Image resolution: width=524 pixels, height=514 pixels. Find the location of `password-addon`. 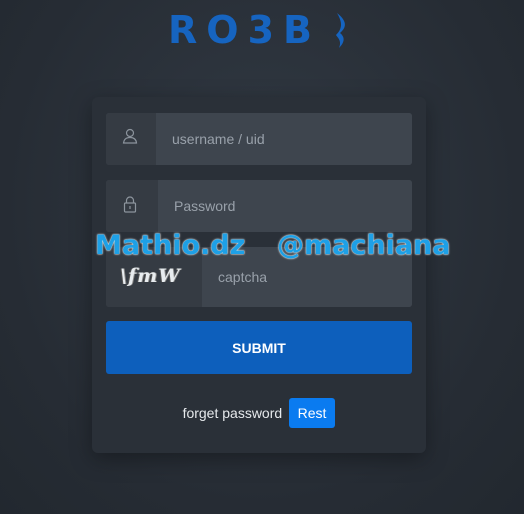

password-addon is located at coordinates (132, 206).